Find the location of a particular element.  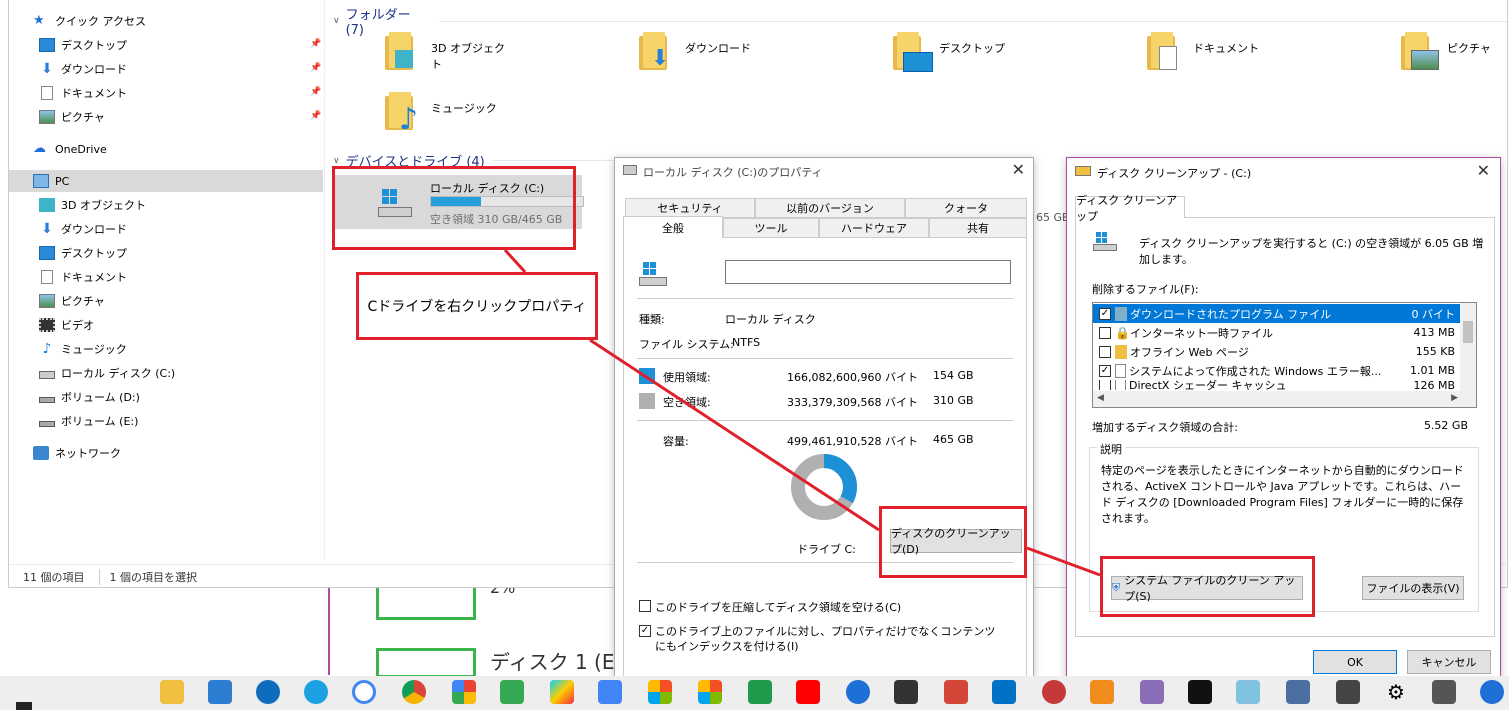

play-store-taskbar-icon is located at coordinates (562, 692).